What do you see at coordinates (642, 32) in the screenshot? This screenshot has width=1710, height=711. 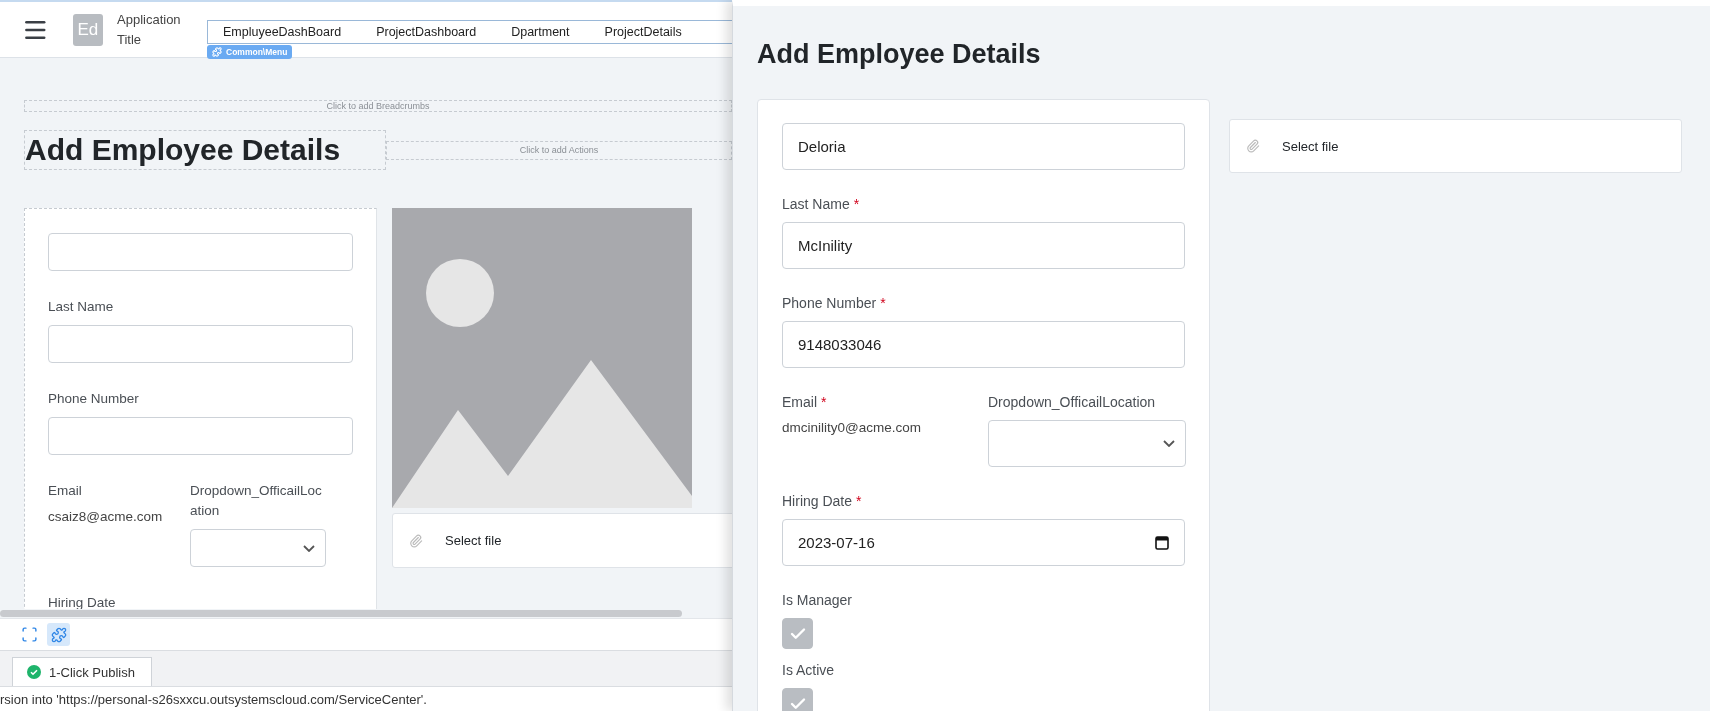 I see `menu-item: ProjectDetails` at bounding box center [642, 32].